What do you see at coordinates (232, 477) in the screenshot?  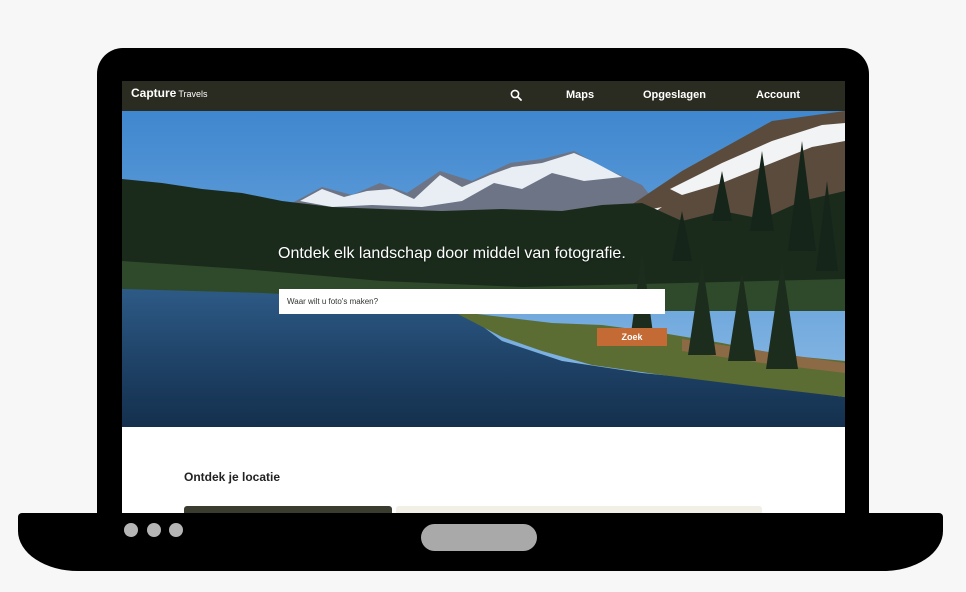 I see `section-title: Ontdek je locatie` at bounding box center [232, 477].